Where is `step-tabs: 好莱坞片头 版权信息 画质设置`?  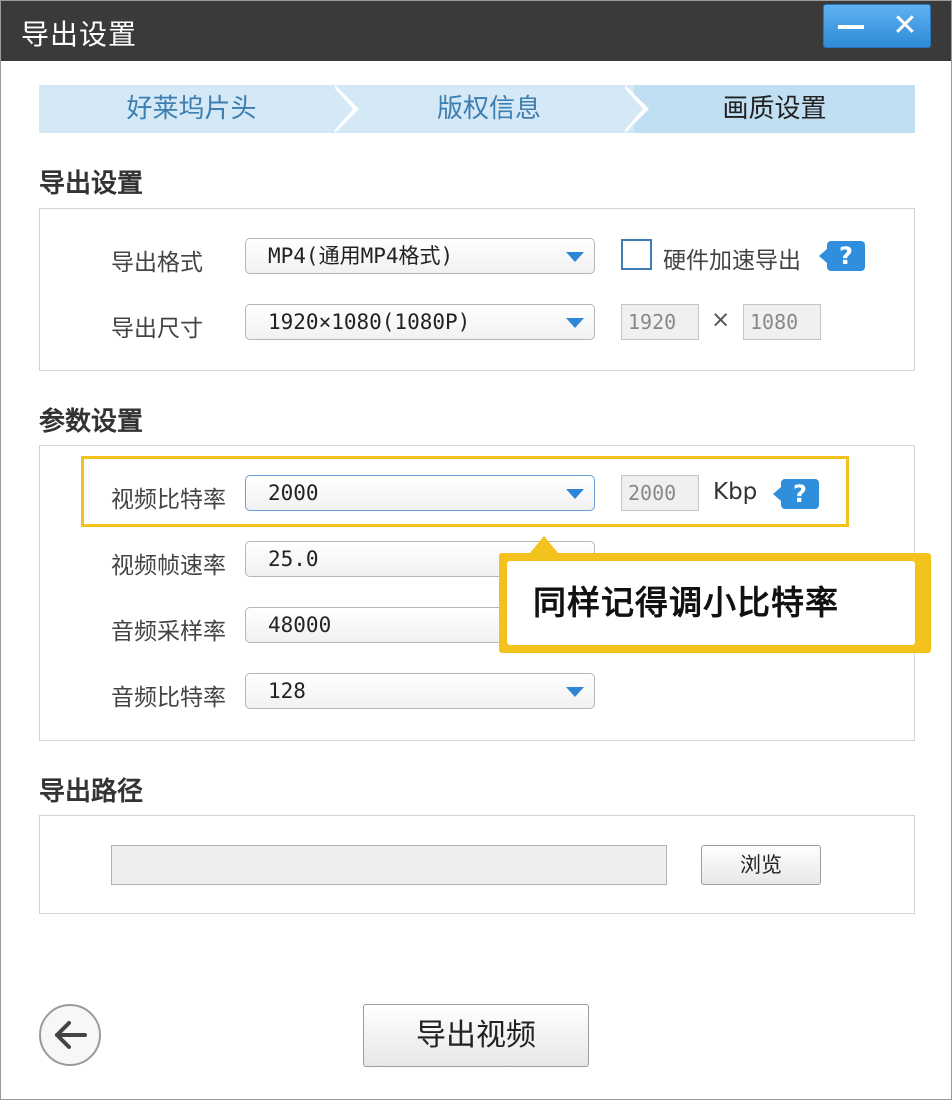
step-tabs: 好莱坞片头 版权信息 画质设置 is located at coordinates (477, 109).